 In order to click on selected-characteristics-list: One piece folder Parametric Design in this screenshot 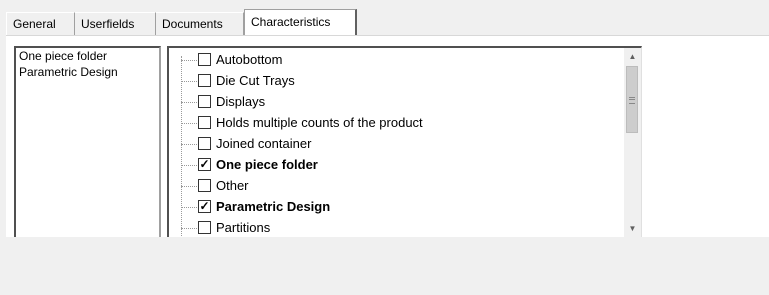, I will do `click(87, 141)`.